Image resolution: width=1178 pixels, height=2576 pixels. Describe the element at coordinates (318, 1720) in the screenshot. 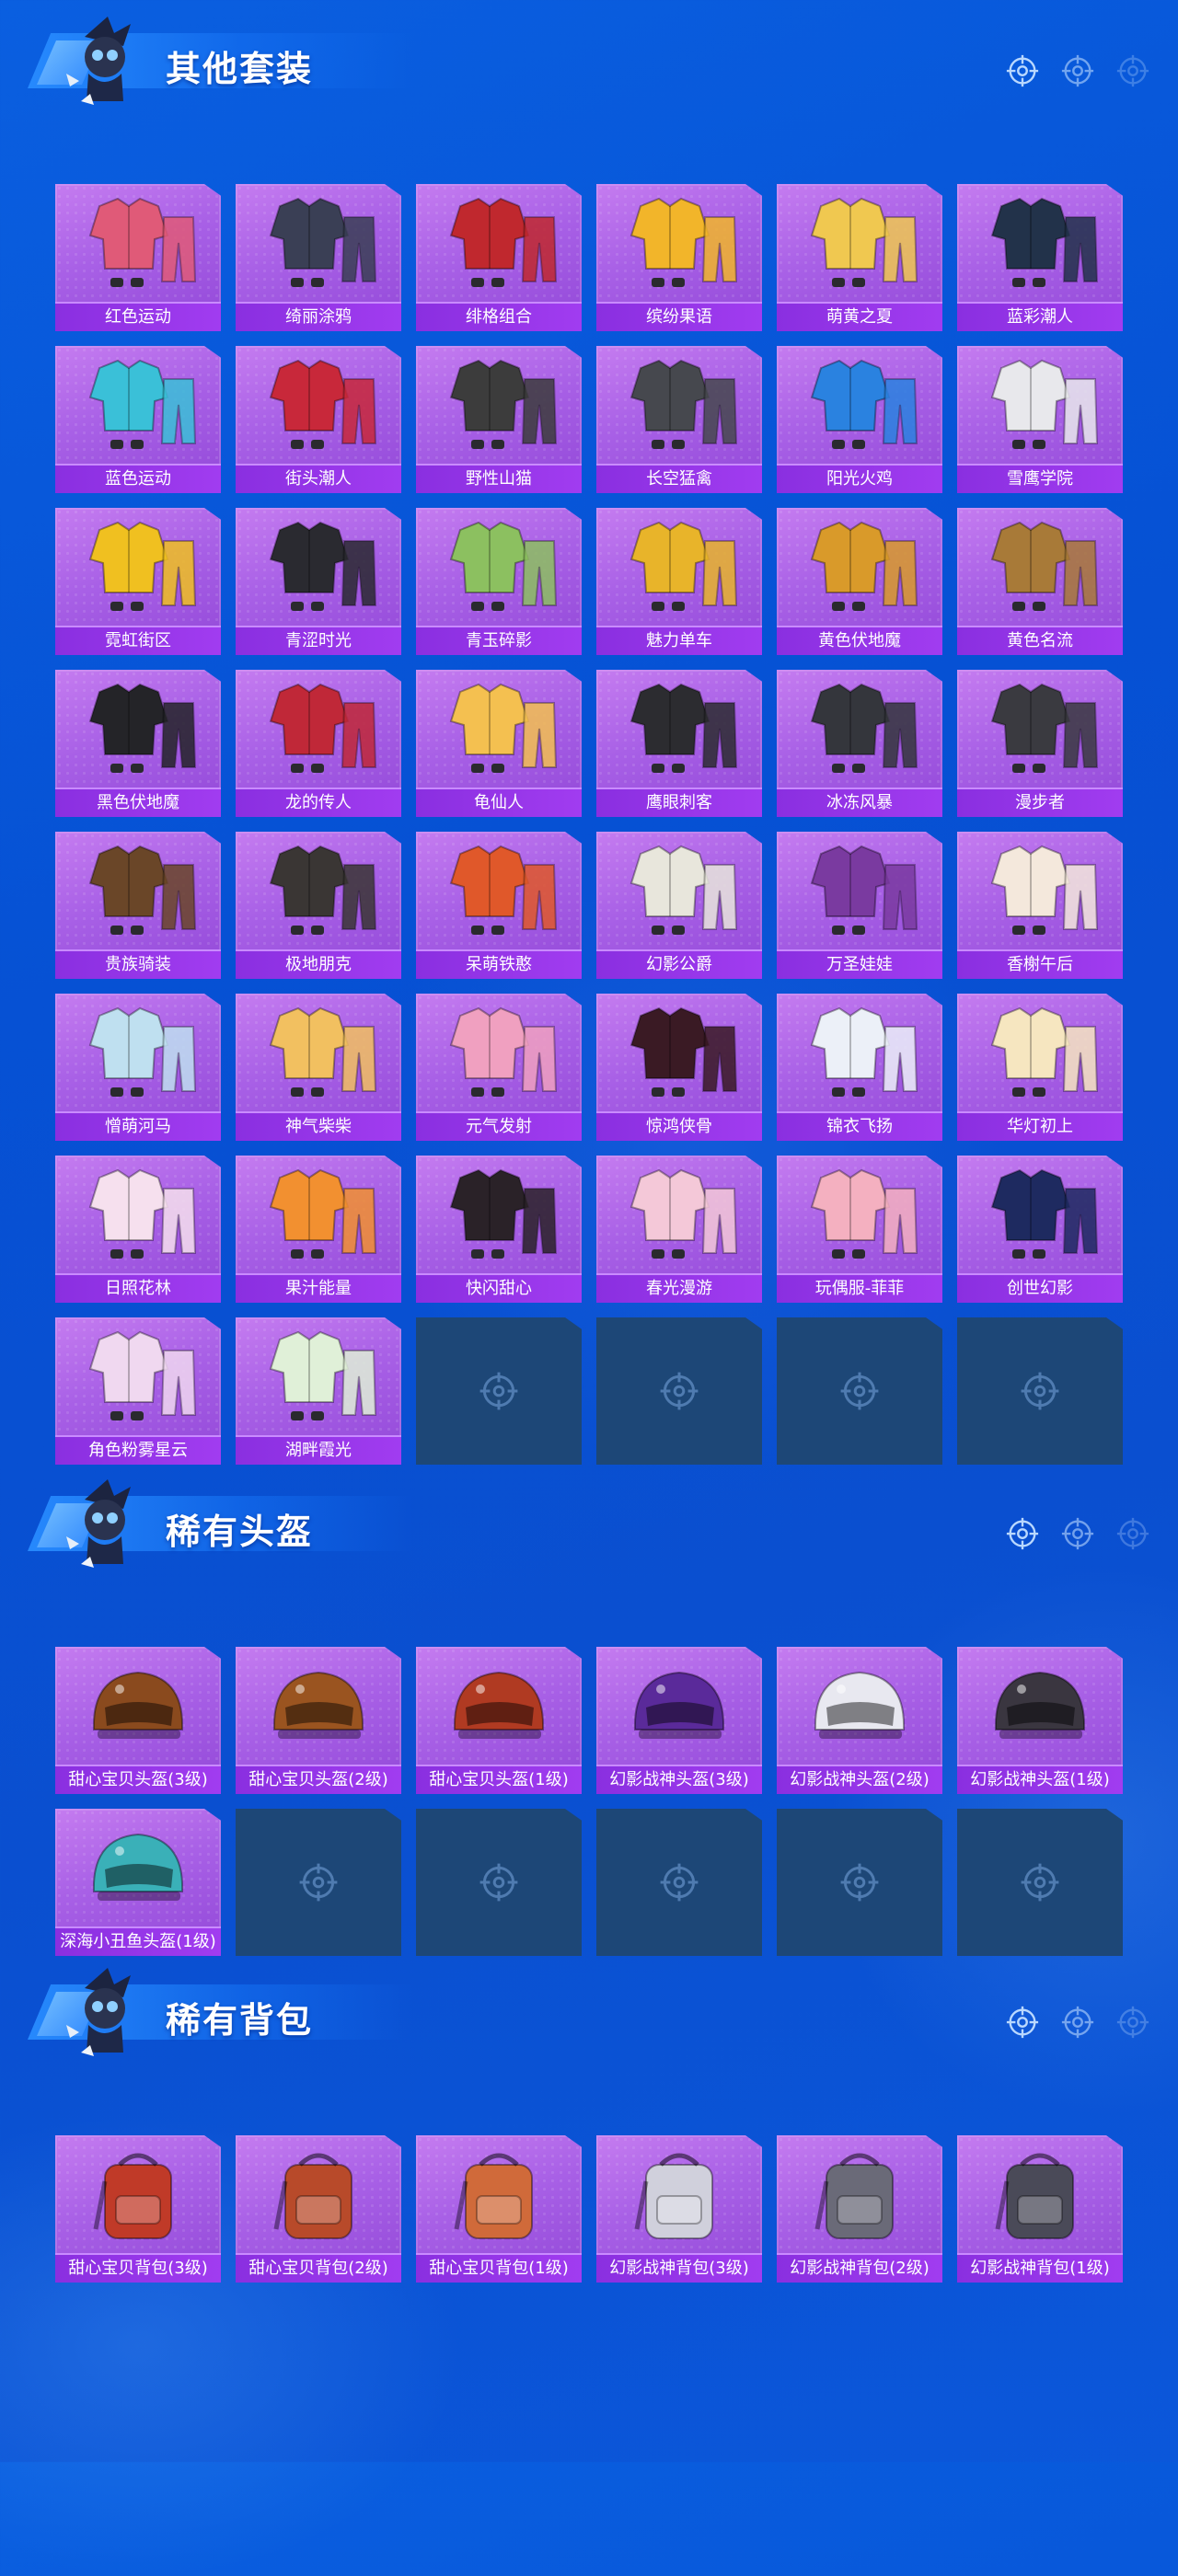

I see `item-tile: 甜心宝贝头盔(2级)` at that location.